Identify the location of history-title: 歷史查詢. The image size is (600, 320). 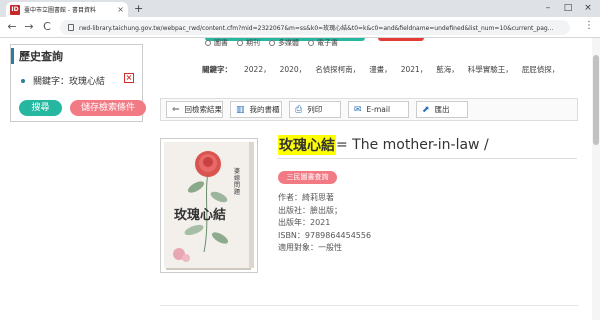
(37, 56).